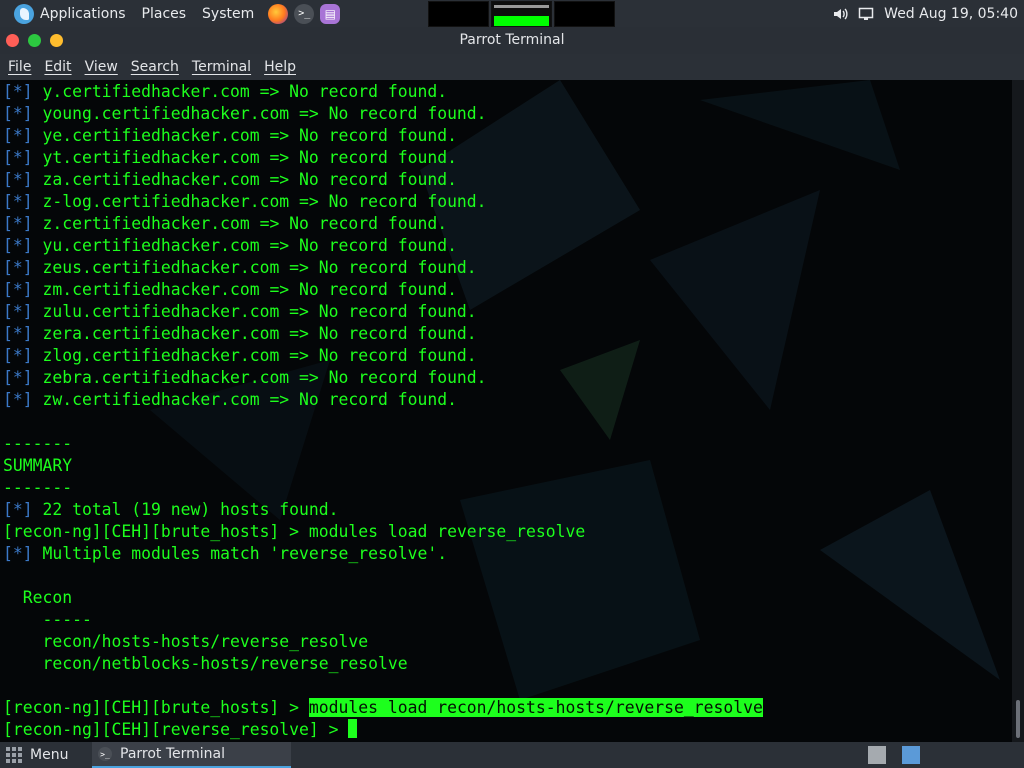 This screenshot has height=768, width=1024. Describe the element at coordinates (447, 531) in the screenshot. I see `command: modules load reverse_resolve` at that location.